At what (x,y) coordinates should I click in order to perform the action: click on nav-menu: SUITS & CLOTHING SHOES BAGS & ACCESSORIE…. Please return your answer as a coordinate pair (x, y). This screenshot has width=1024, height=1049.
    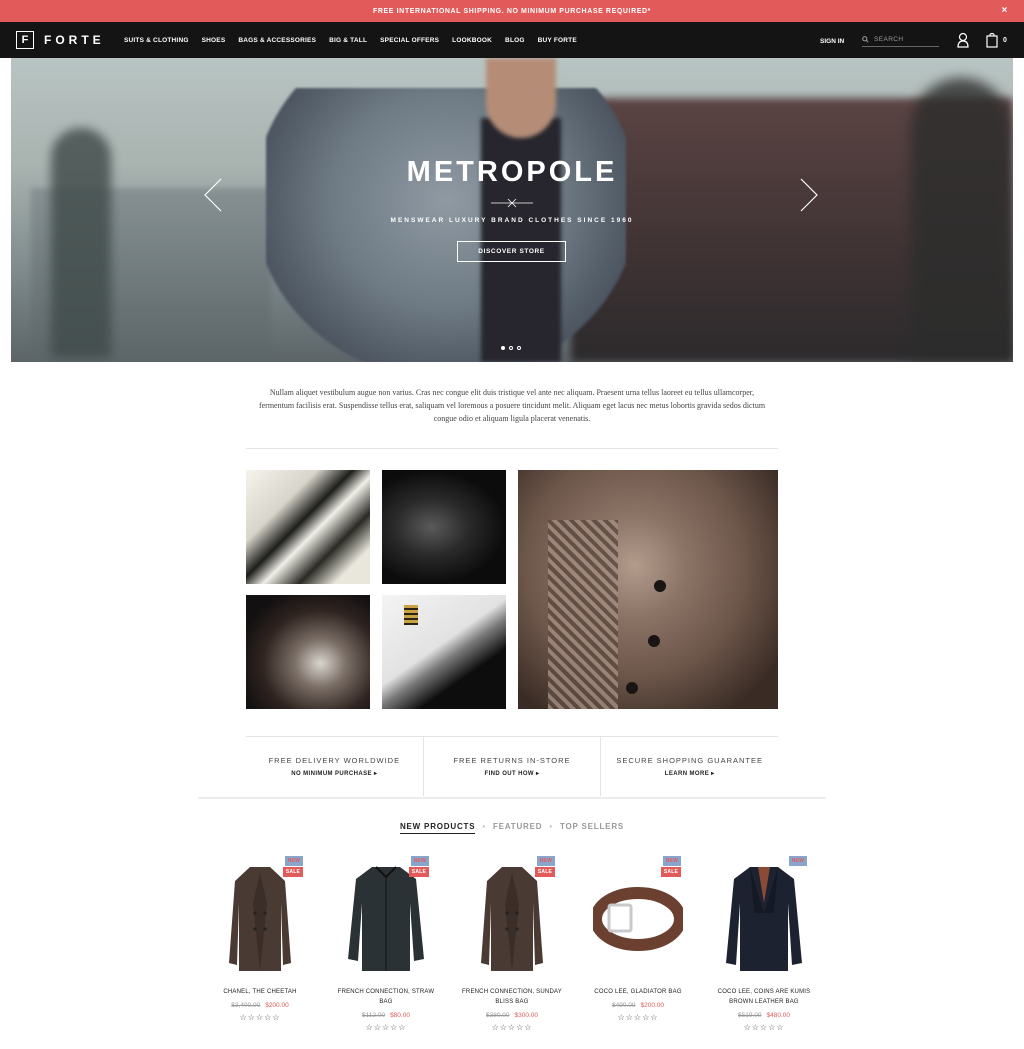
    Looking at the image, I should click on (350, 40).